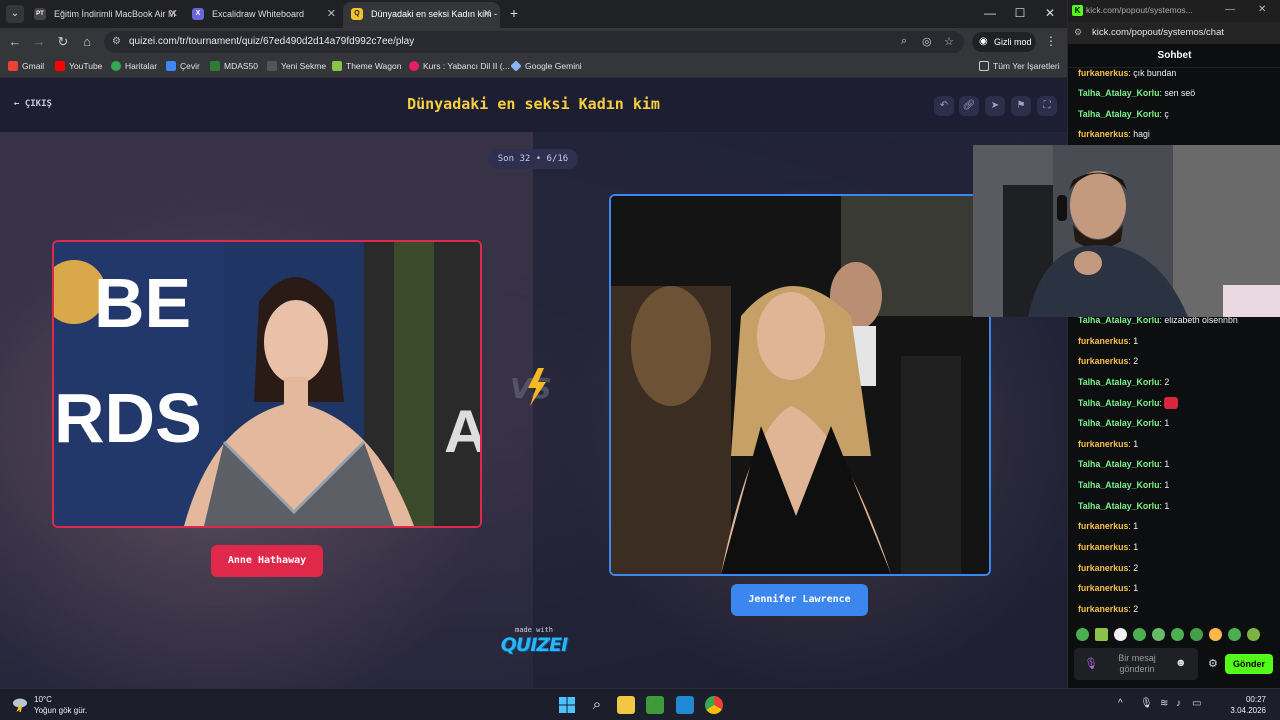  I want to click on quizei-favicon-icon: Q, so click(357, 14).